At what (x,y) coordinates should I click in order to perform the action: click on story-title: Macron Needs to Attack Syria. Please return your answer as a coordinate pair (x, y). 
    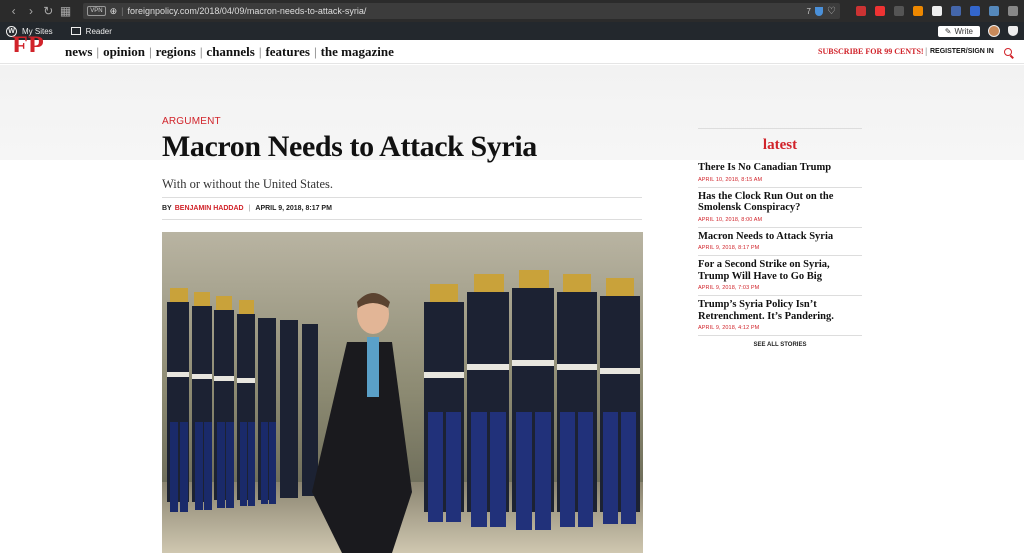
    Looking at the image, I should click on (780, 237).